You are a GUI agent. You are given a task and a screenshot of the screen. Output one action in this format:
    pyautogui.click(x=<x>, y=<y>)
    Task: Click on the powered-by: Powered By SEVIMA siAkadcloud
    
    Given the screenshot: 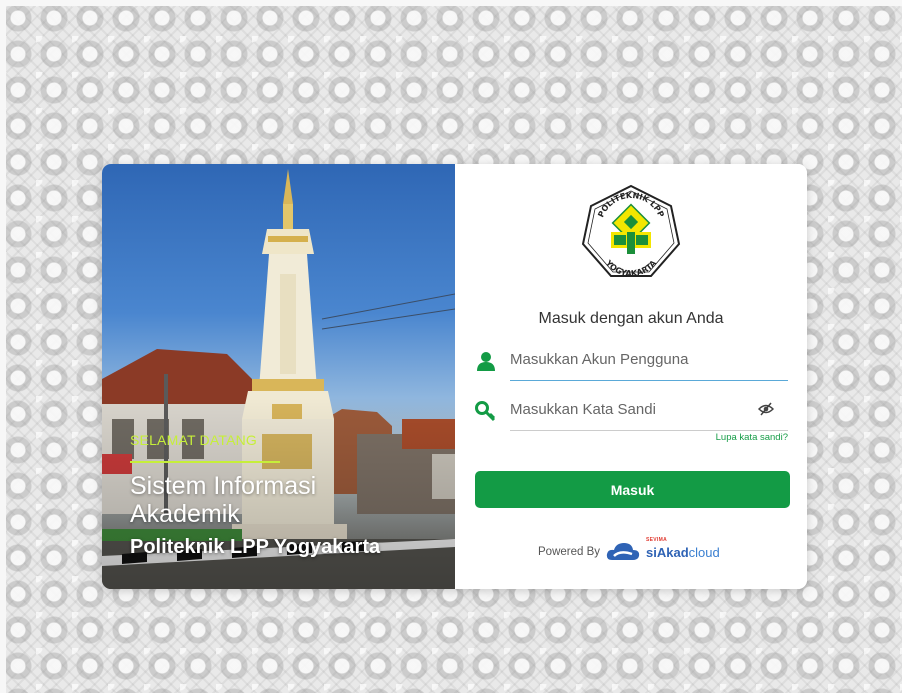 What is the action you would take?
    pyautogui.click(x=629, y=551)
    